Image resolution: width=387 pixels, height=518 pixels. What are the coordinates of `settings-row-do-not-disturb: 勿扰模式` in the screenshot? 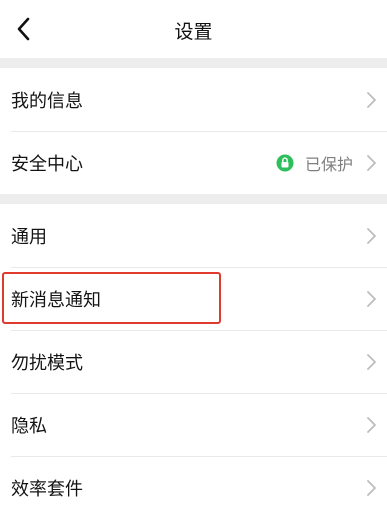 It's located at (193, 361).